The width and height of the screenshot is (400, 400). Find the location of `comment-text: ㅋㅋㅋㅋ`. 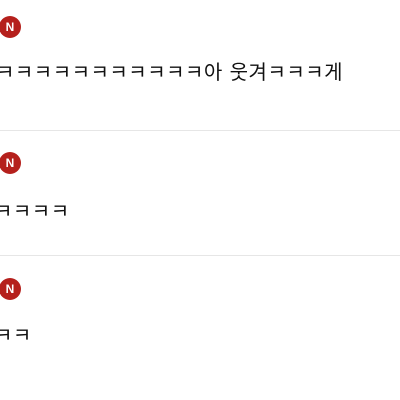

comment-text: ㅋㅋㅋㅋ is located at coordinates (35, 211).